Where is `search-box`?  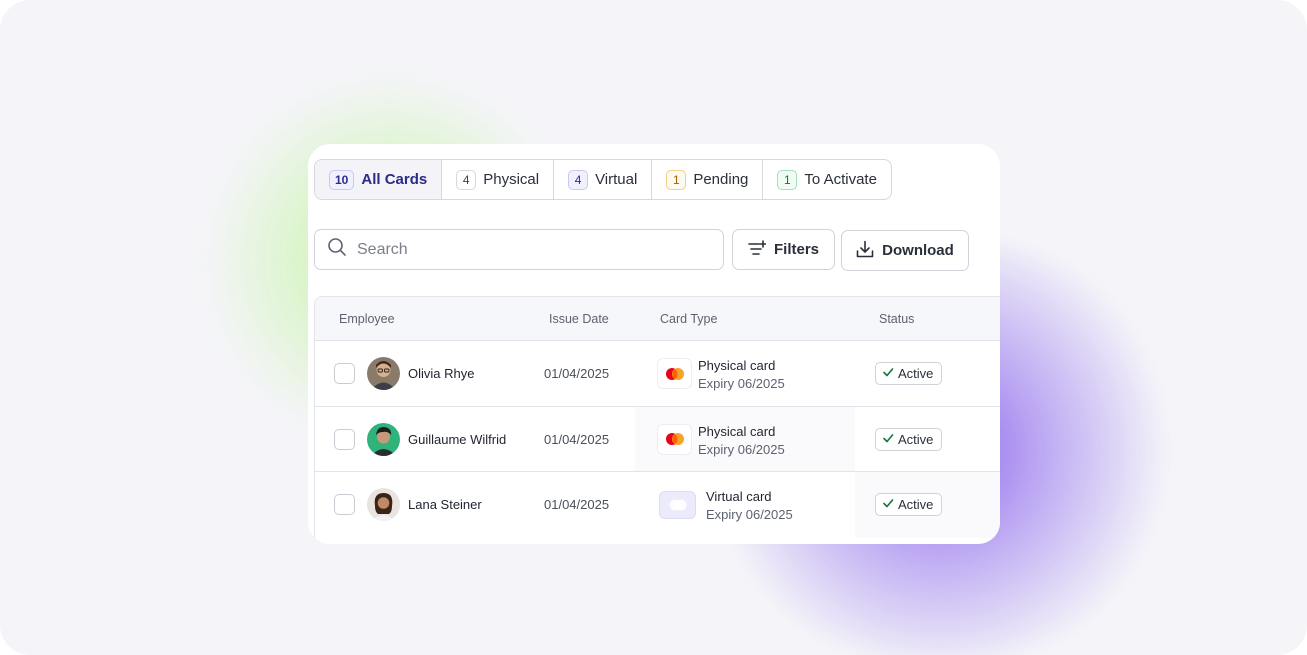 search-box is located at coordinates (519, 249).